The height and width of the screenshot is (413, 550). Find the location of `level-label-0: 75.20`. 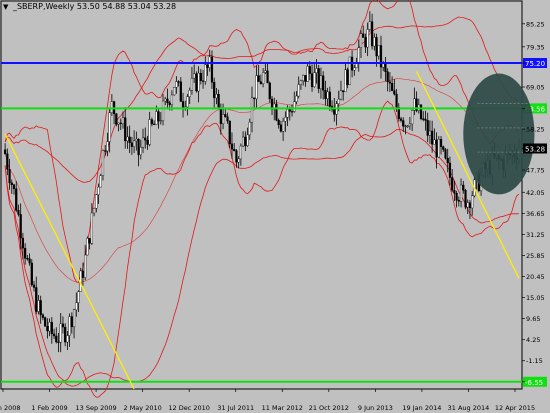

level-label-0: 75.20 is located at coordinates (535, 64).